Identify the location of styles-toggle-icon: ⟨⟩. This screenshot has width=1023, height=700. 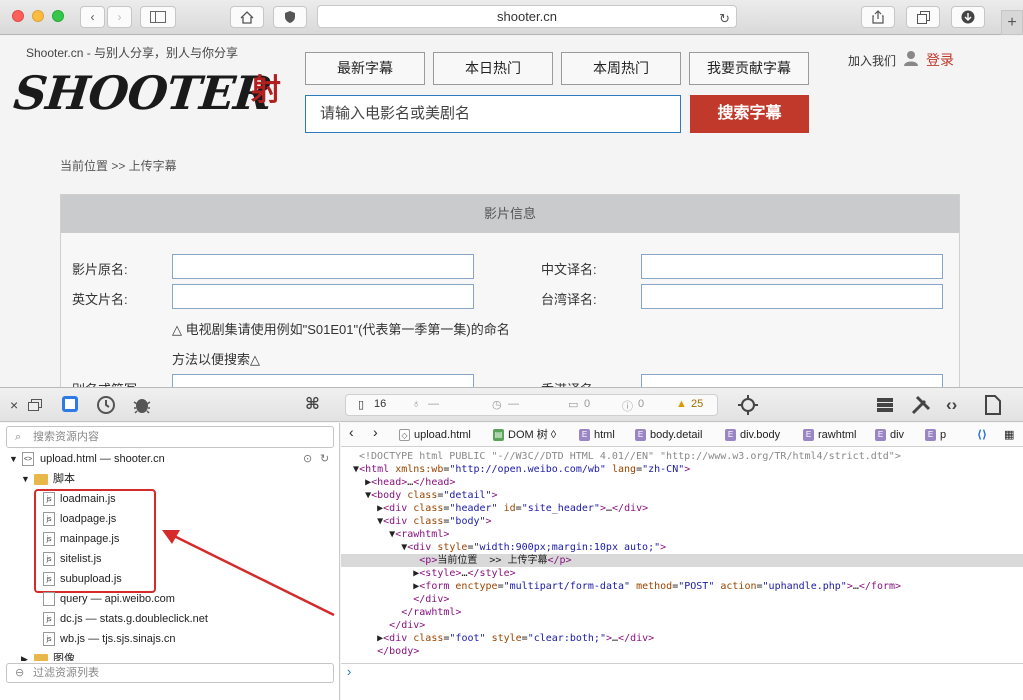
(982, 435).